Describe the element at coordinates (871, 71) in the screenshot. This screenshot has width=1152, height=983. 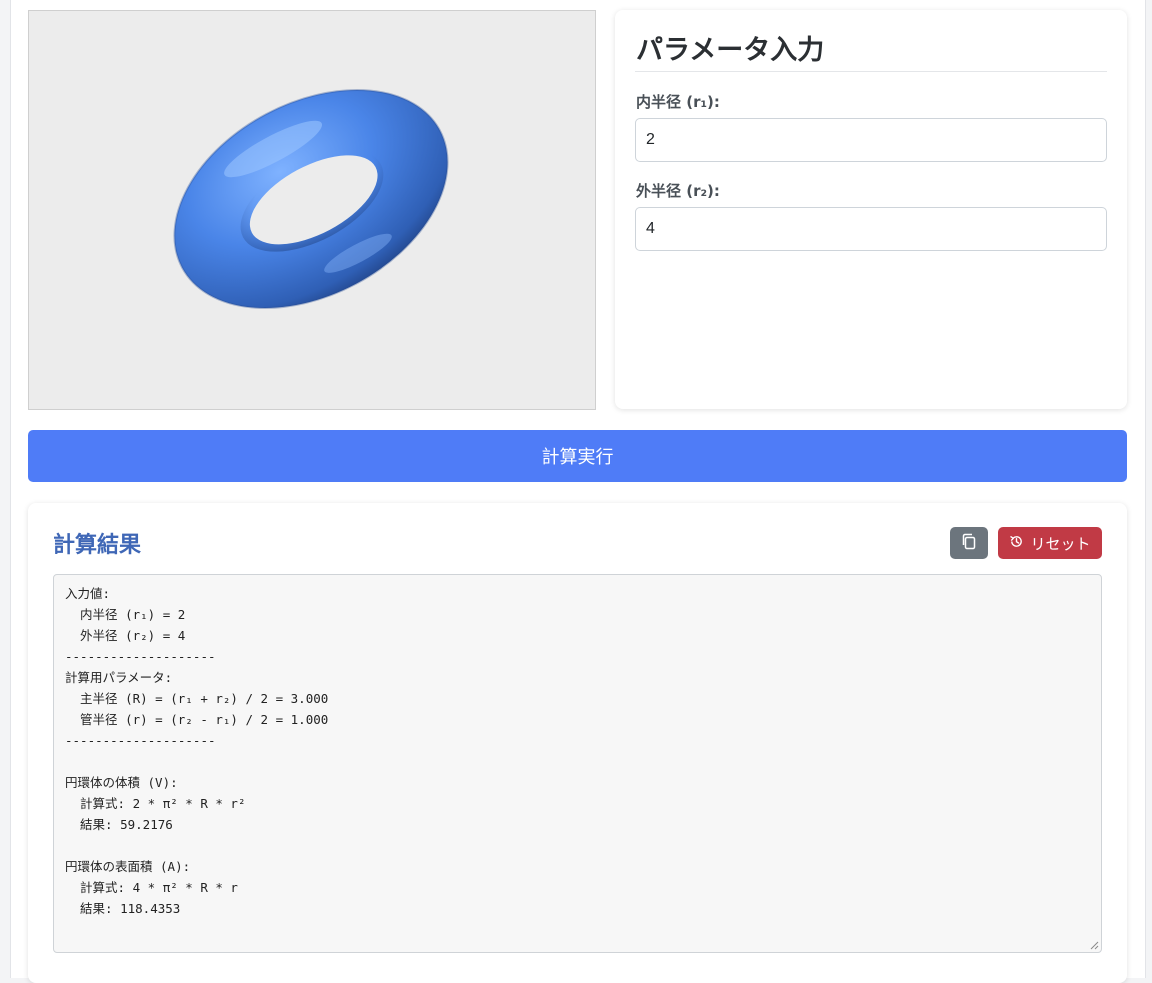
I see `title-divider` at that location.